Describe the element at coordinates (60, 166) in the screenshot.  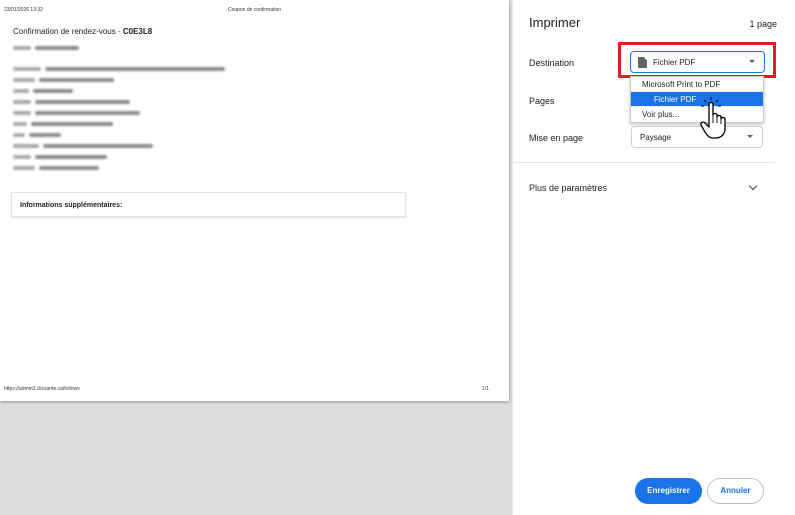
I see `redacted-contact-block` at that location.